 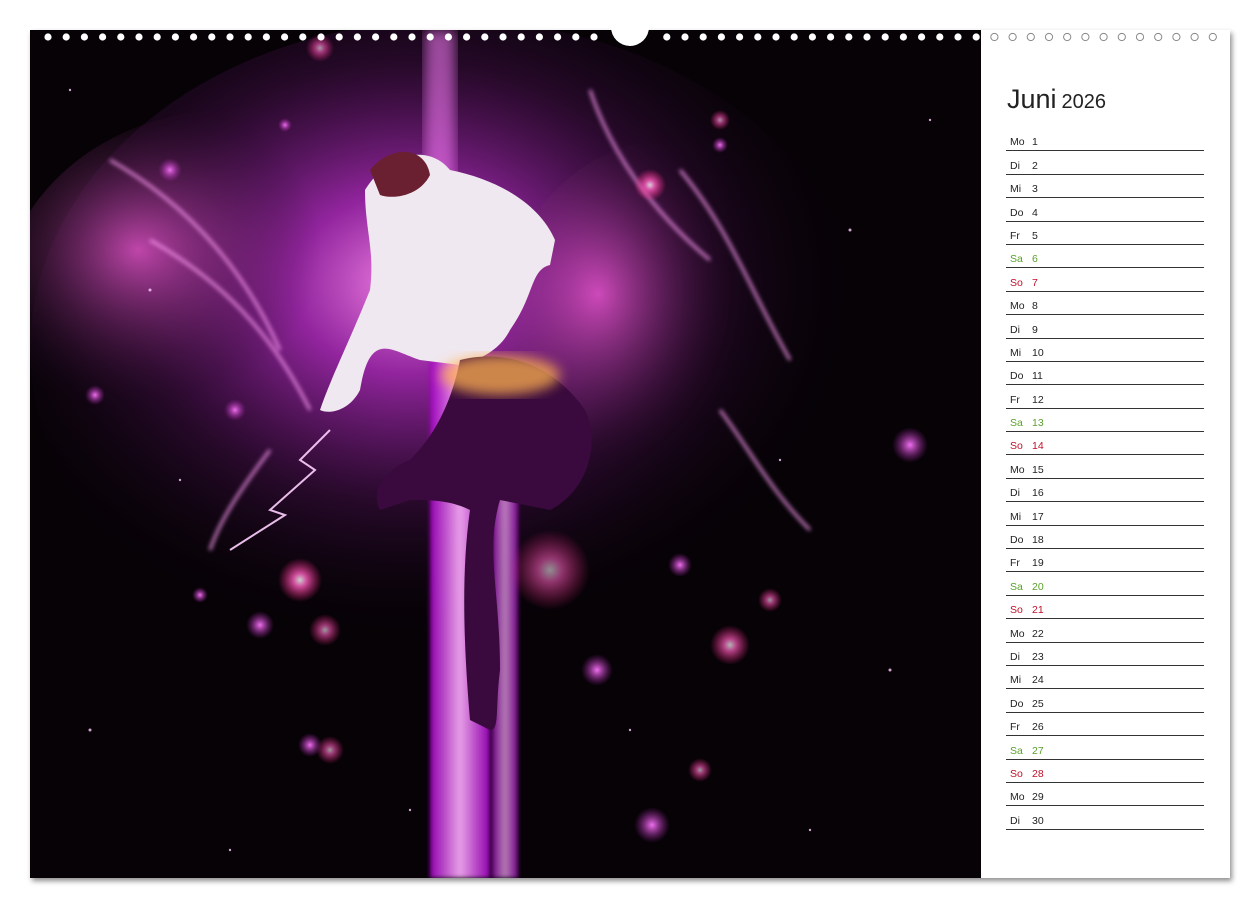 What do you see at coordinates (1017, 540) in the screenshot?
I see `weekday-label: Do` at bounding box center [1017, 540].